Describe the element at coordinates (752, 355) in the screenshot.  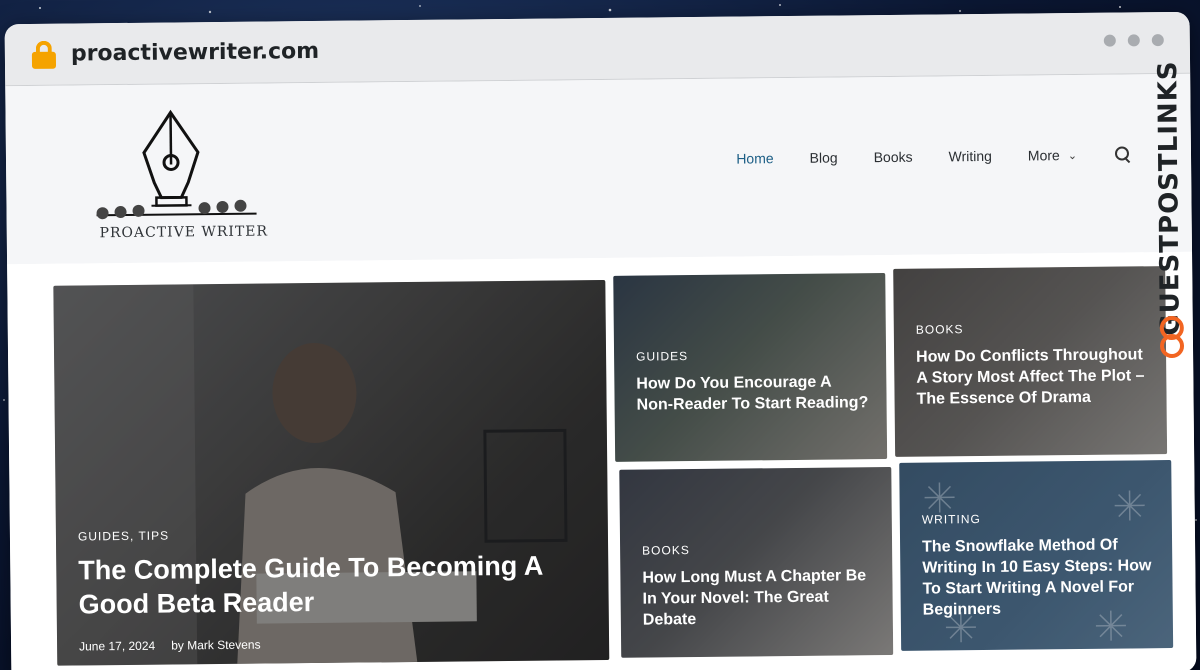
I see `post-category: GUIDES` at that location.